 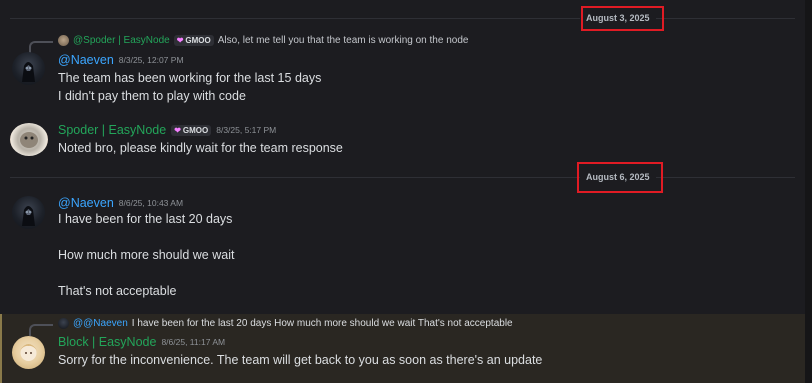 What do you see at coordinates (41, 330) in the screenshot?
I see `reply-connector` at bounding box center [41, 330].